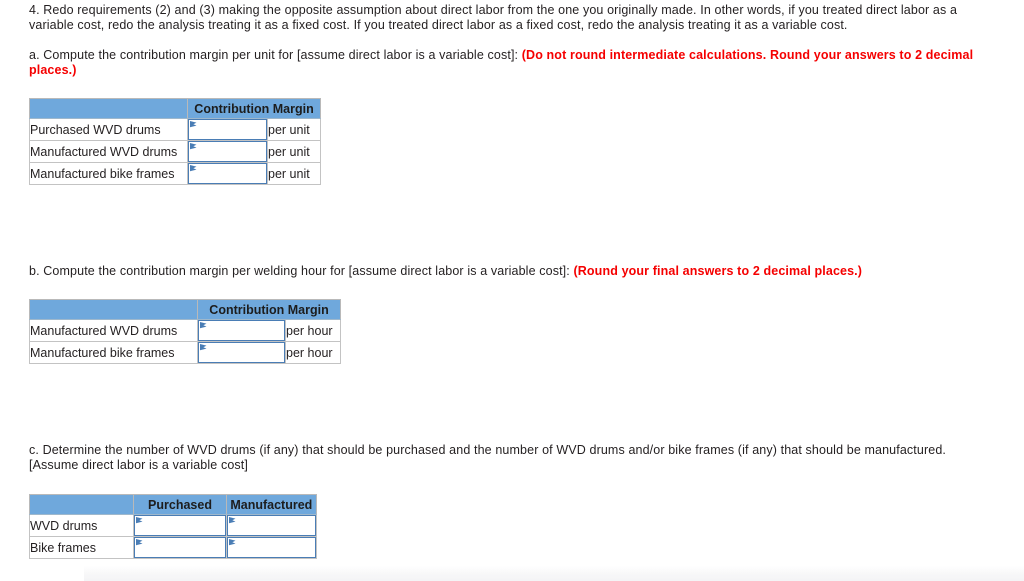 Image resolution: width=1024 pixels, height=581 pixels. I want to click on answer-input-wvd-drums-purchased, so click(180, 525).